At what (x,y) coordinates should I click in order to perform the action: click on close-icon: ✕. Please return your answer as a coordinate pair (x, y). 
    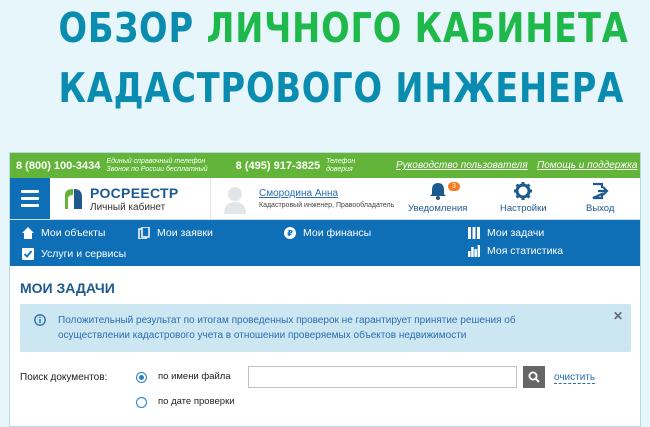
    Looking at the image, I should click on (618, 316).